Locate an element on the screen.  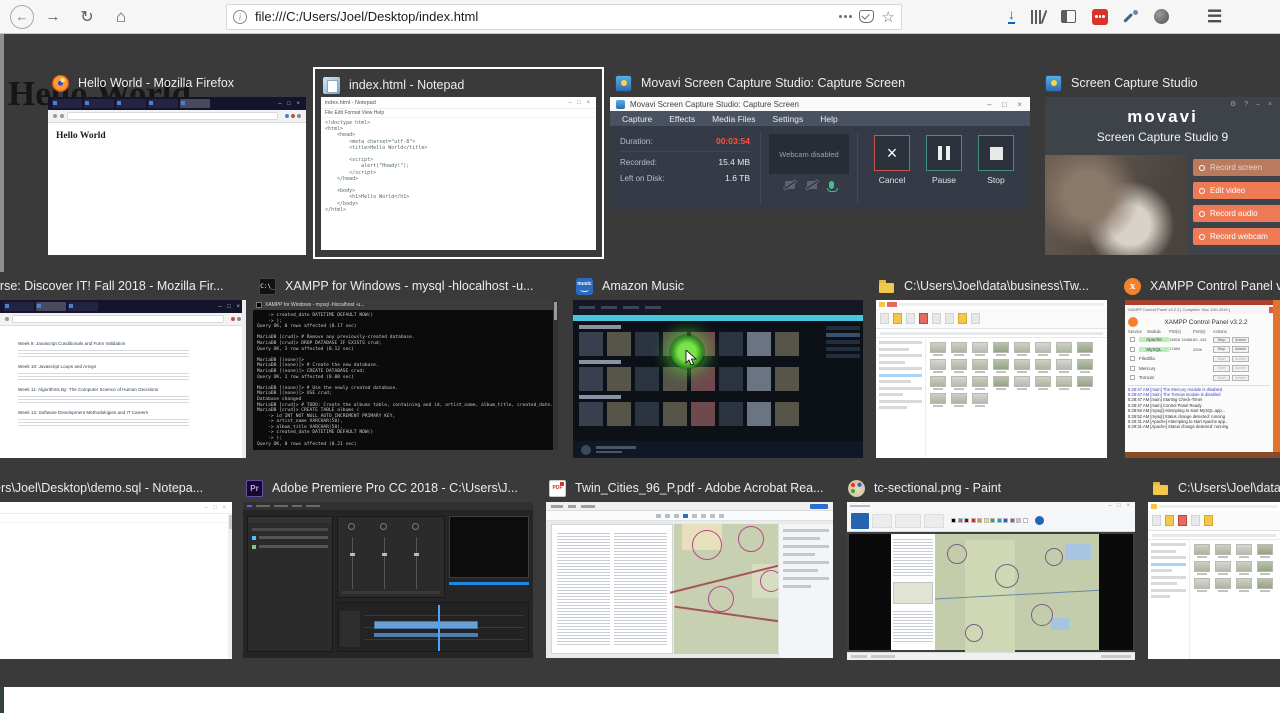
pocket-icon is located at coordinates (866, 16).